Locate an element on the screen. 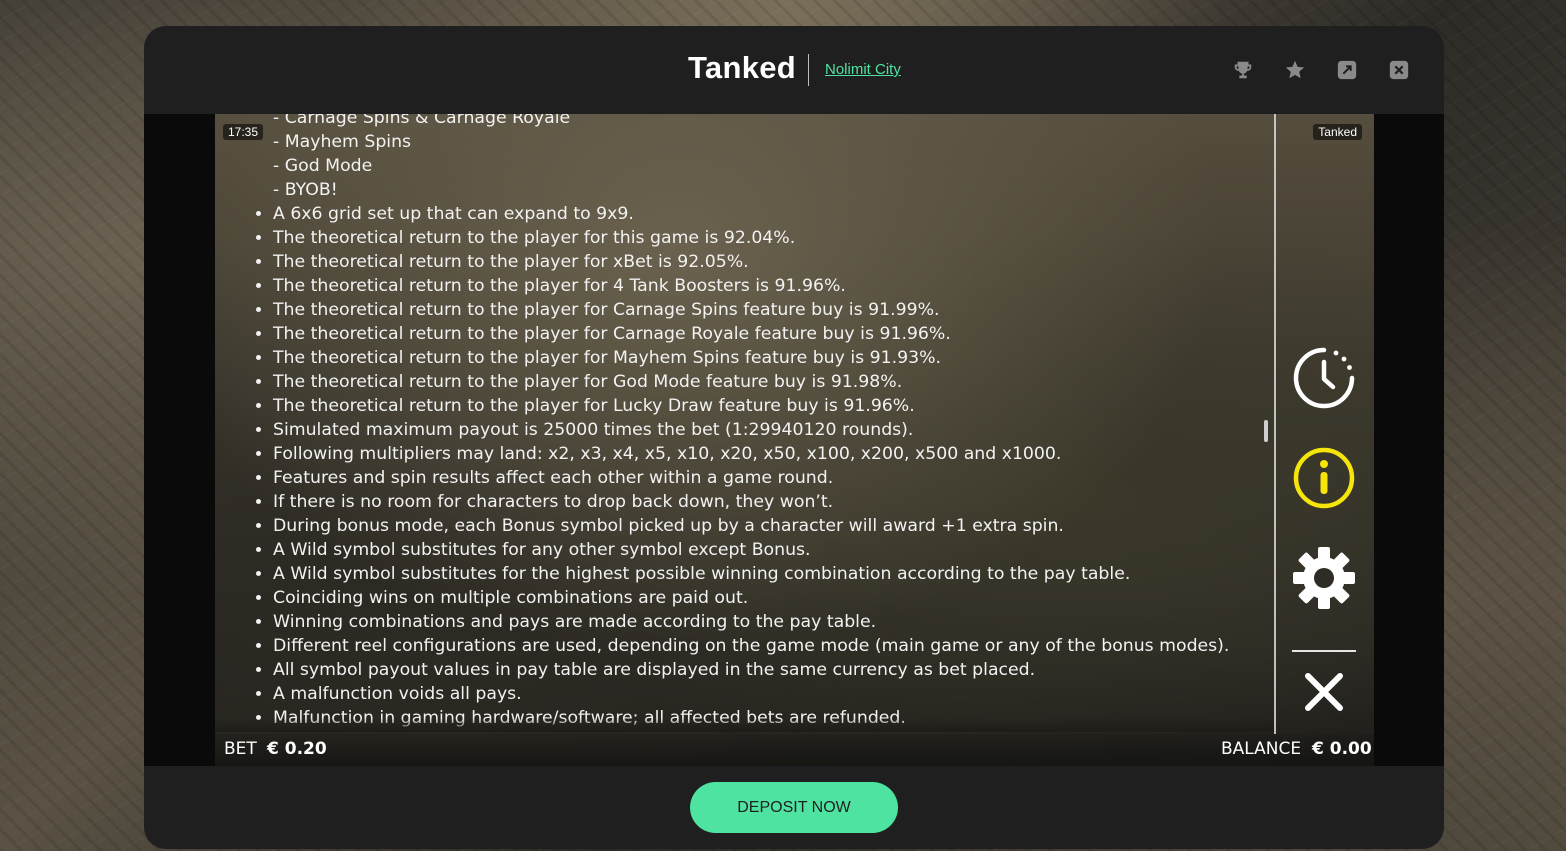 The height and width of the screenshot is (851, 1566). balance-value: € 0.00 is located at coordinates (1342, 749).